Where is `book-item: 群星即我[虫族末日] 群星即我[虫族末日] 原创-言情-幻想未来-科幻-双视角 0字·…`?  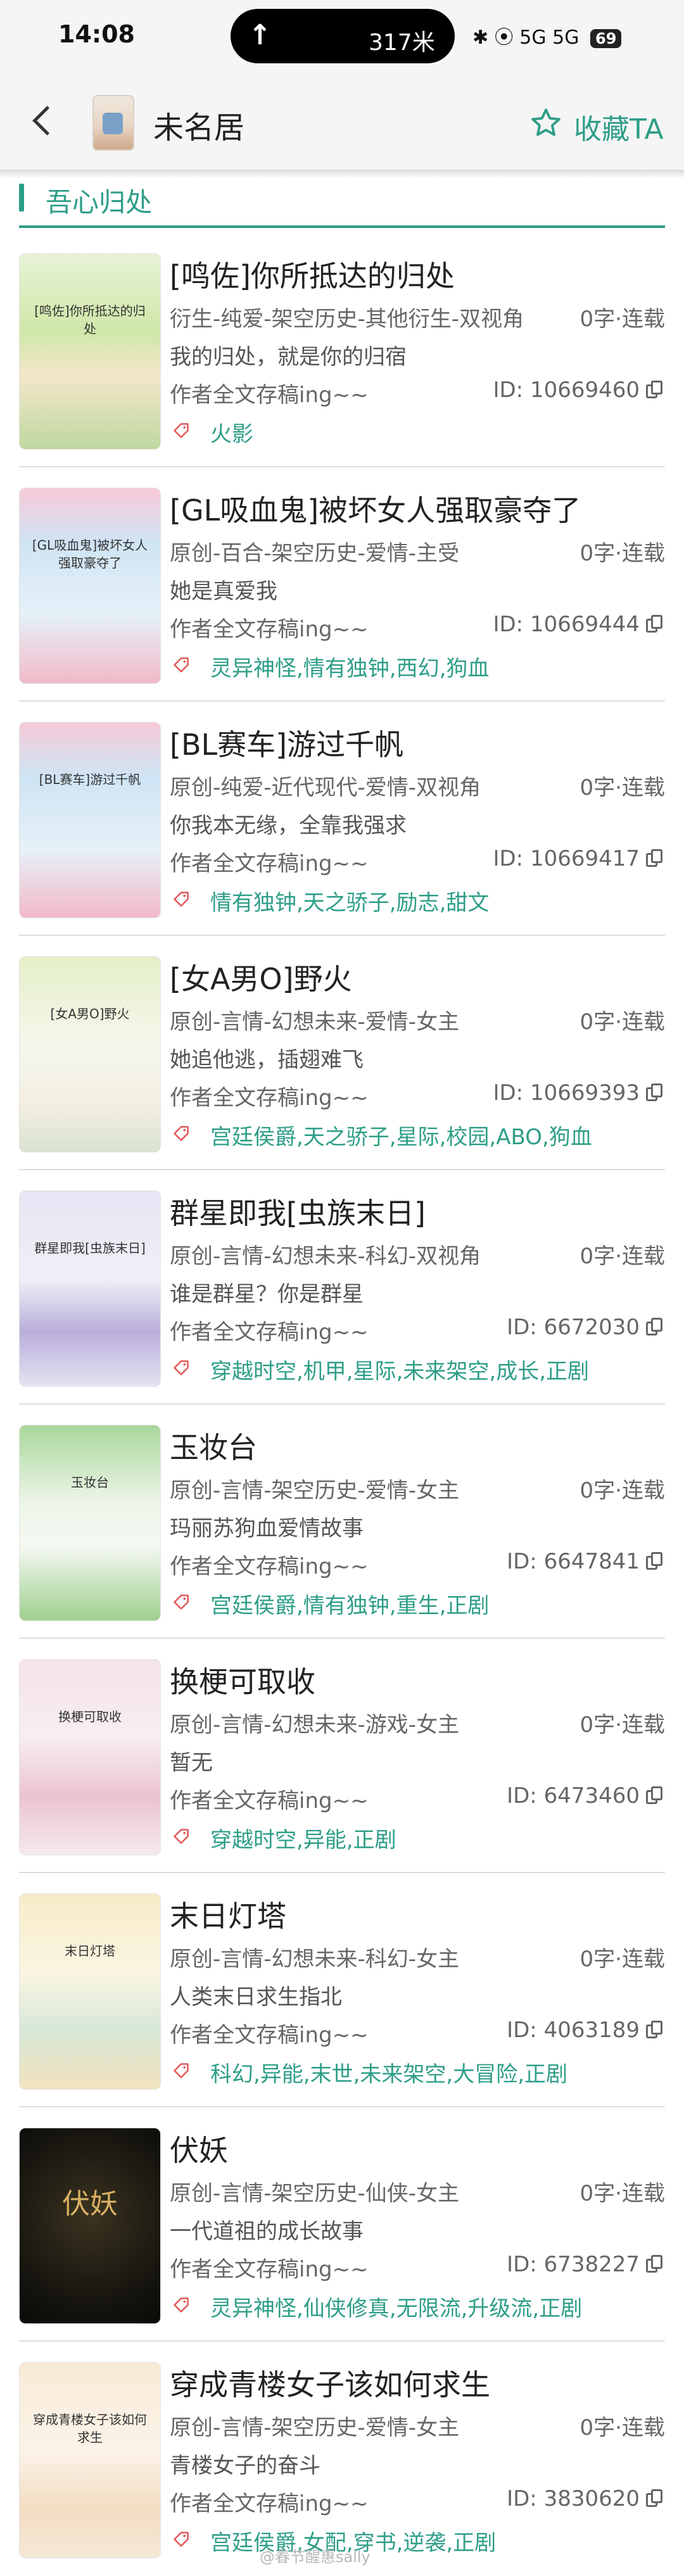
book-item: 群星即我[虫族末日] 群星即我[虫族末日] 原创-言情-幻想未来-科幻-双视角 0字·… is located at coordinates (342, 1287).